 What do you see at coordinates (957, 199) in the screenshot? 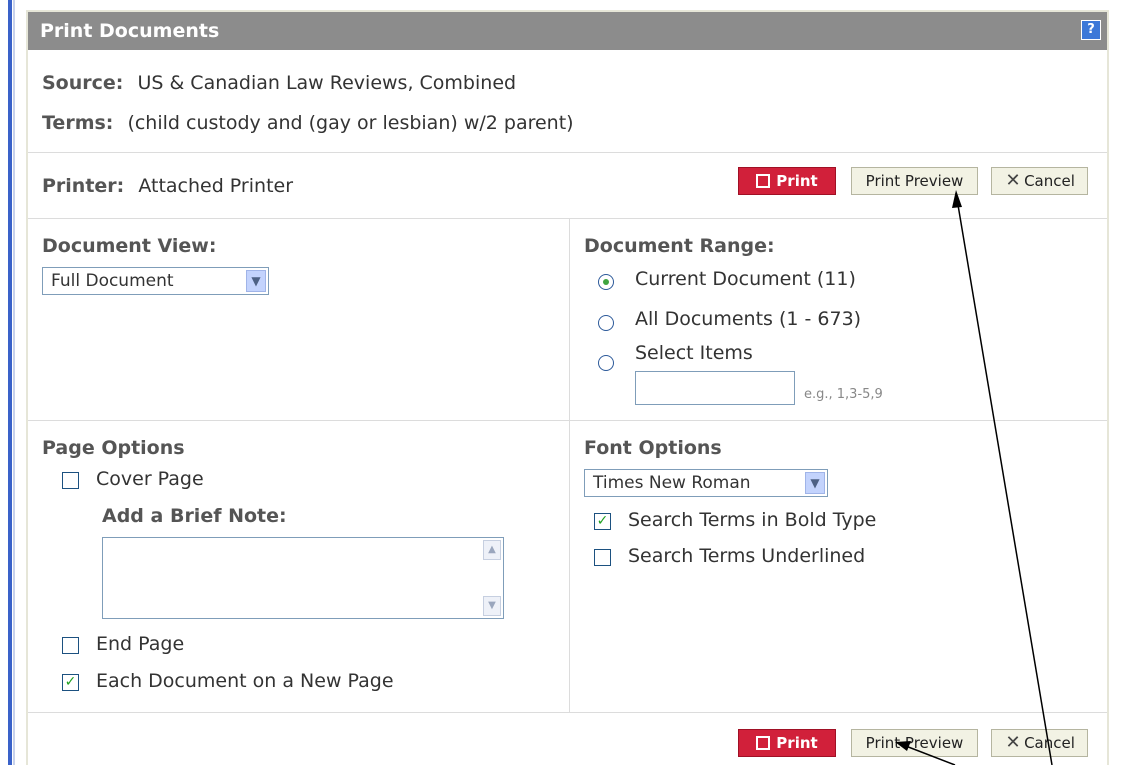
I see `annotation-arrowhead-top` at bounding box center [957, 199].